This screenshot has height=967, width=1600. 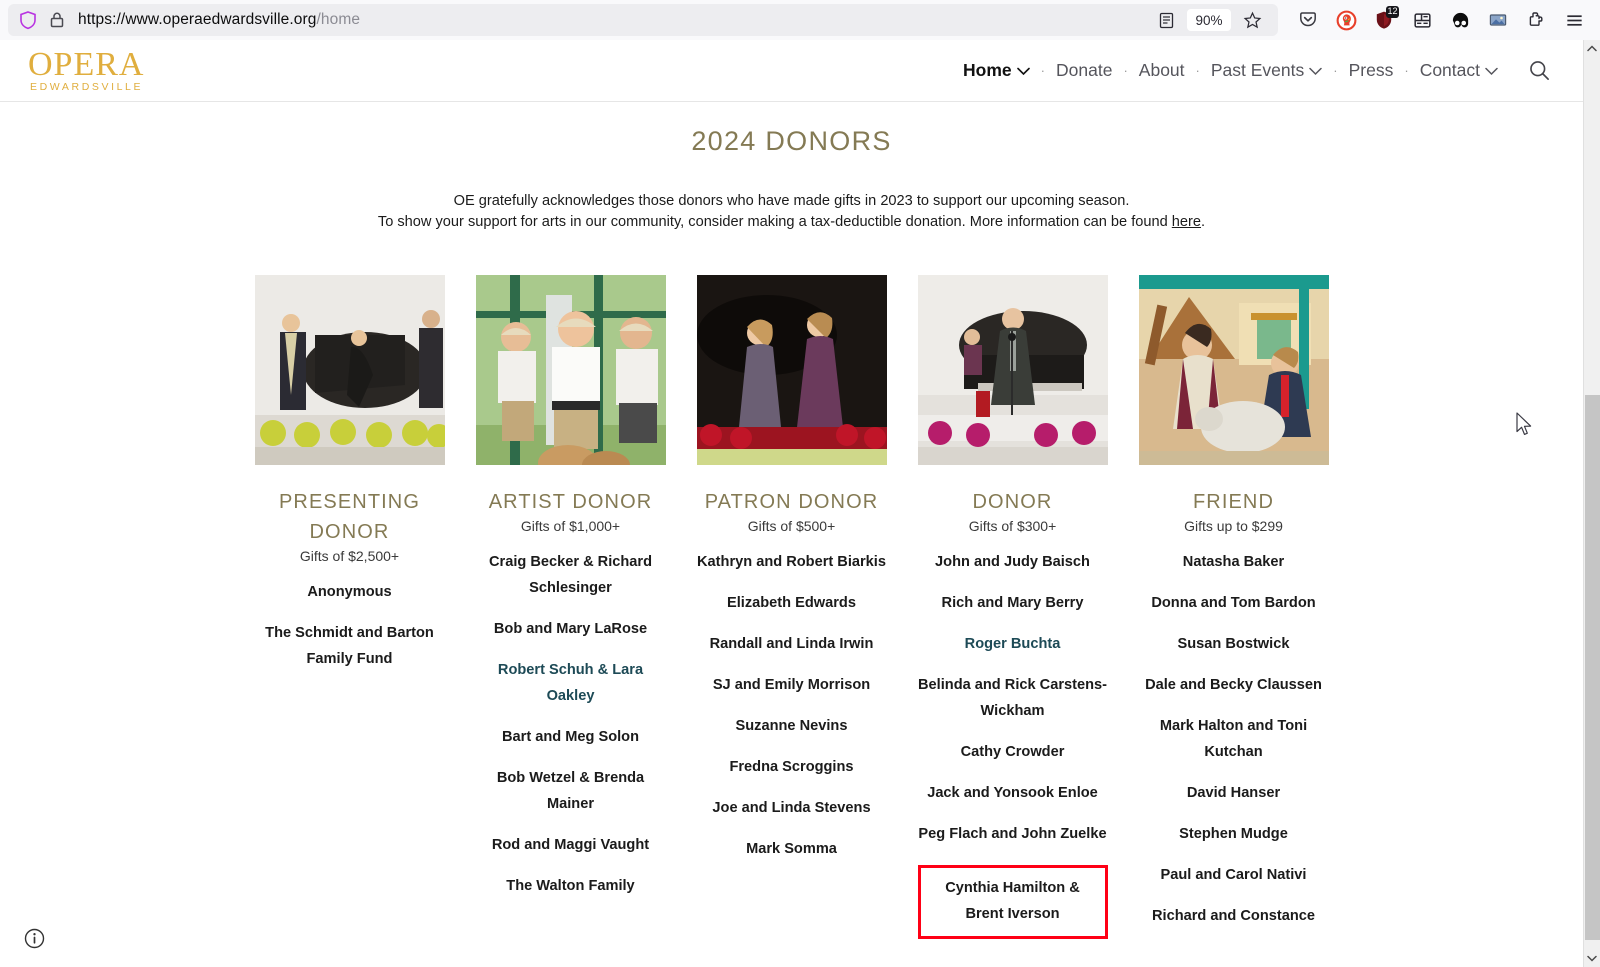 I want to click on tier-gift: Gifts of $2,500+, so click(x=349, y=556).